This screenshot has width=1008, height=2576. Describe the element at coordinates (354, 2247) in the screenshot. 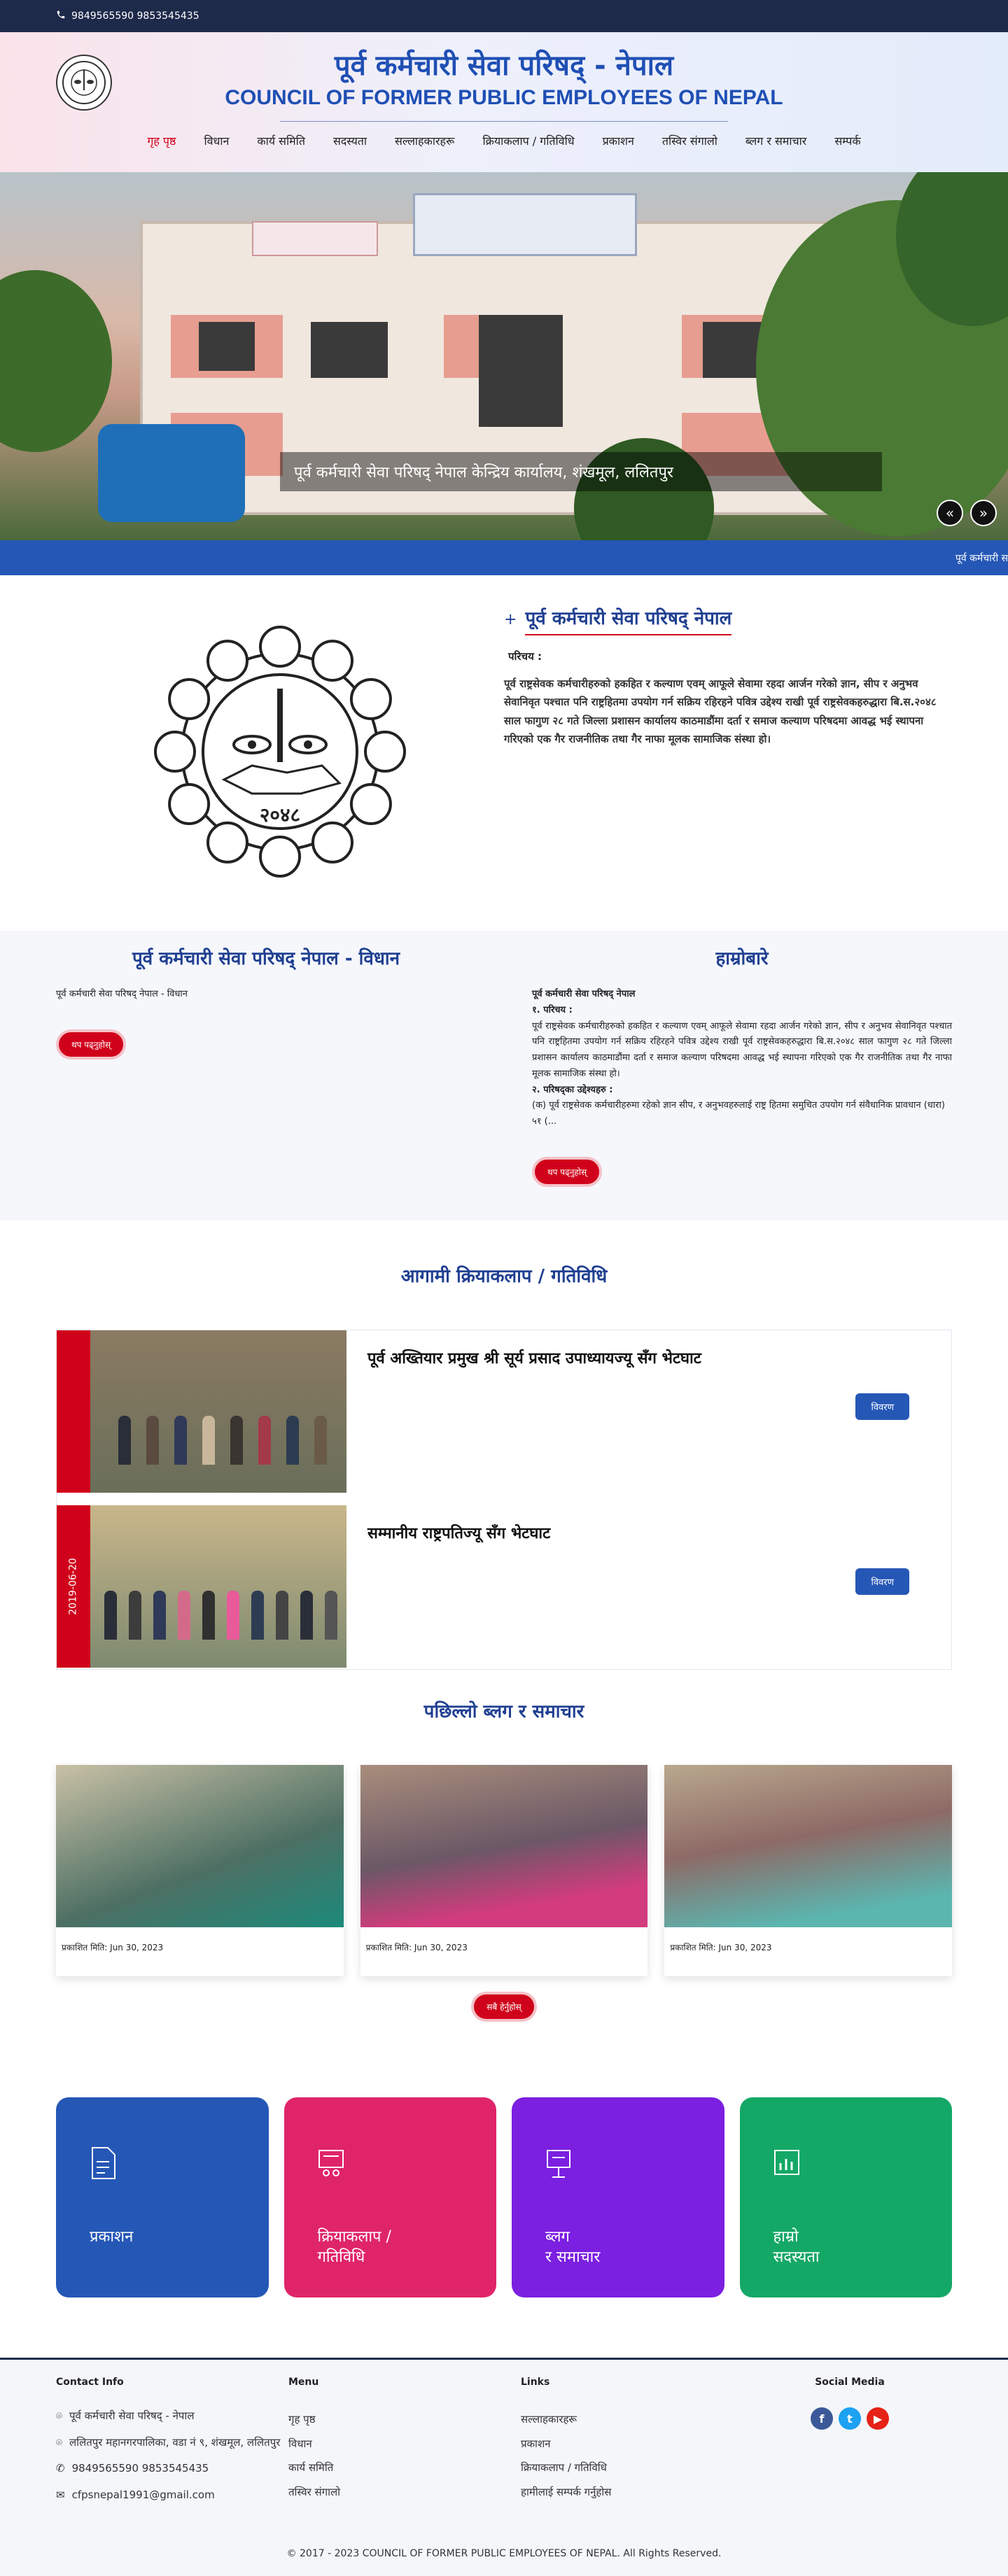

I see `tile-label: क्रियाकलाप / गतिविधि` at that location.